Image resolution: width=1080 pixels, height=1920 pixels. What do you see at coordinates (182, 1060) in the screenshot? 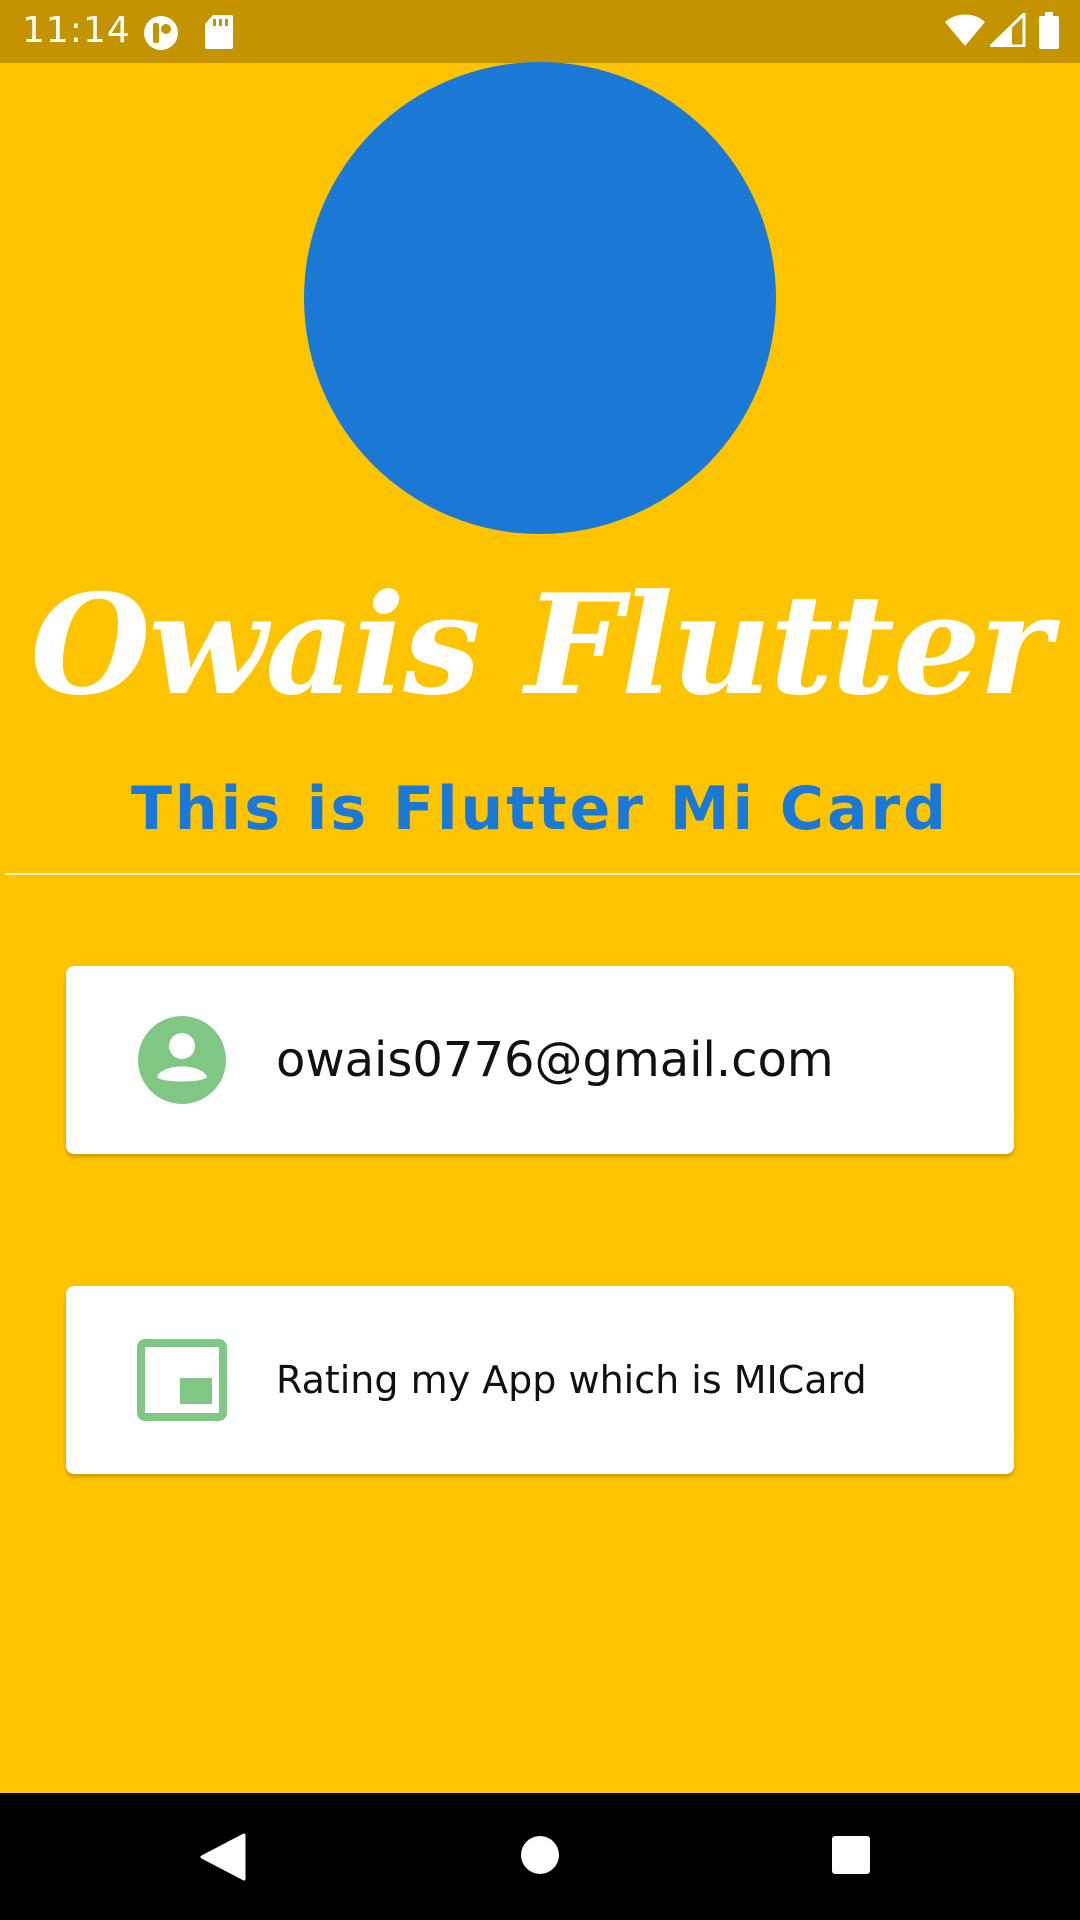
I see `account-circle-icon` at bounding box center [182, 1060].